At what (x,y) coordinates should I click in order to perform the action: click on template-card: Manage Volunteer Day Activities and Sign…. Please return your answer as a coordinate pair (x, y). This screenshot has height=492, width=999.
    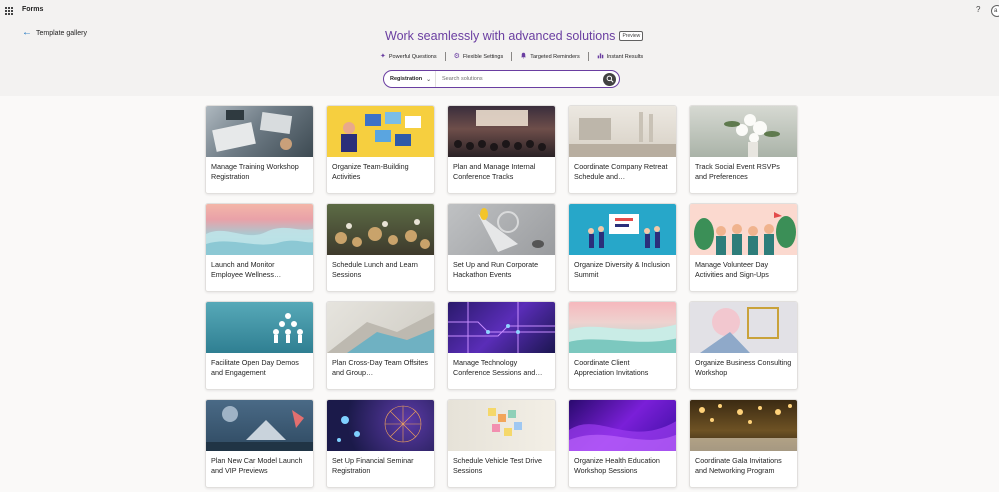
    Looking at the image, I should click on (743, 247).